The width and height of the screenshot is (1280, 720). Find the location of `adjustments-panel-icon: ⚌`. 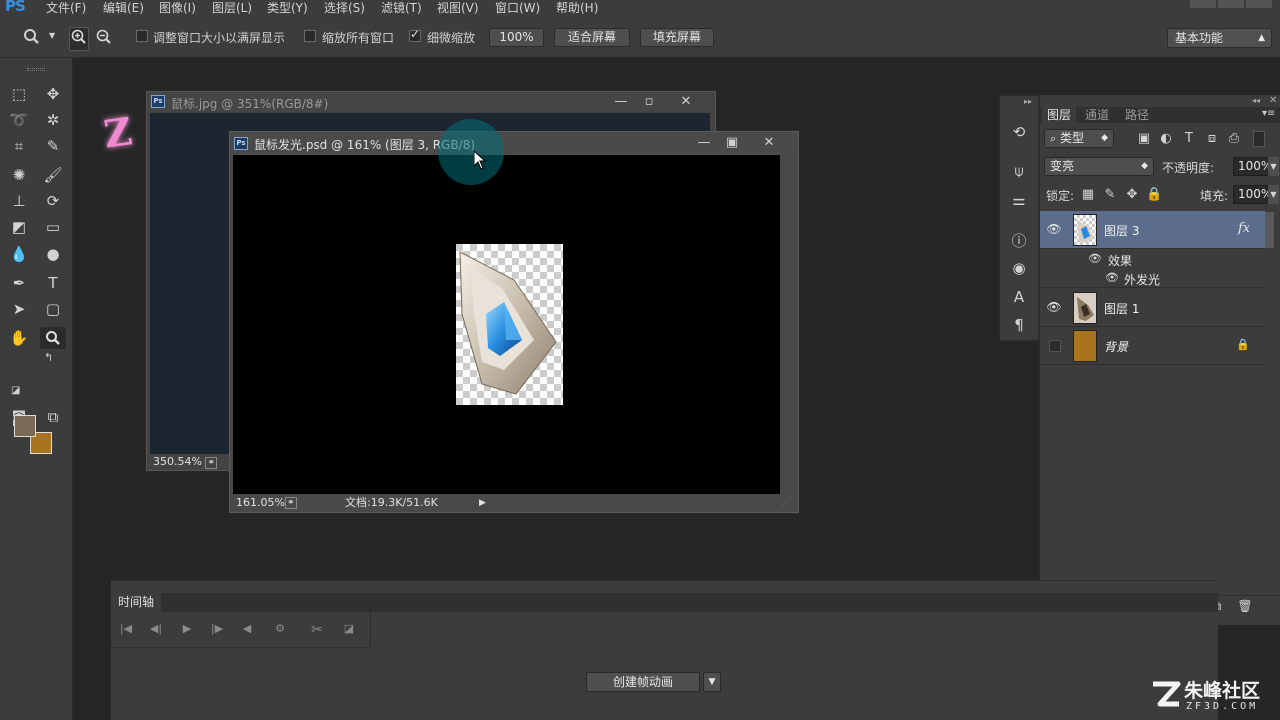

adjustments-panel-icon: ⚌ is located at coordinates (1019, 200).